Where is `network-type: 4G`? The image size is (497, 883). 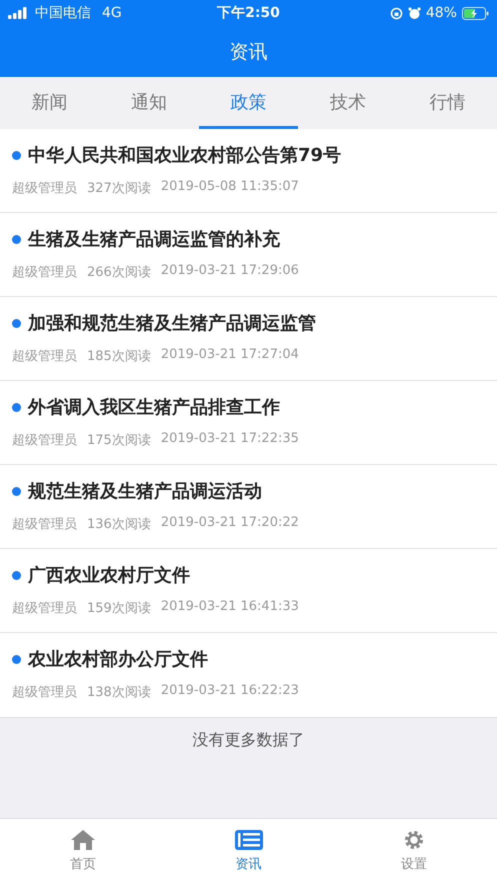 network-type: 4G is located at coordinates (112, 13).